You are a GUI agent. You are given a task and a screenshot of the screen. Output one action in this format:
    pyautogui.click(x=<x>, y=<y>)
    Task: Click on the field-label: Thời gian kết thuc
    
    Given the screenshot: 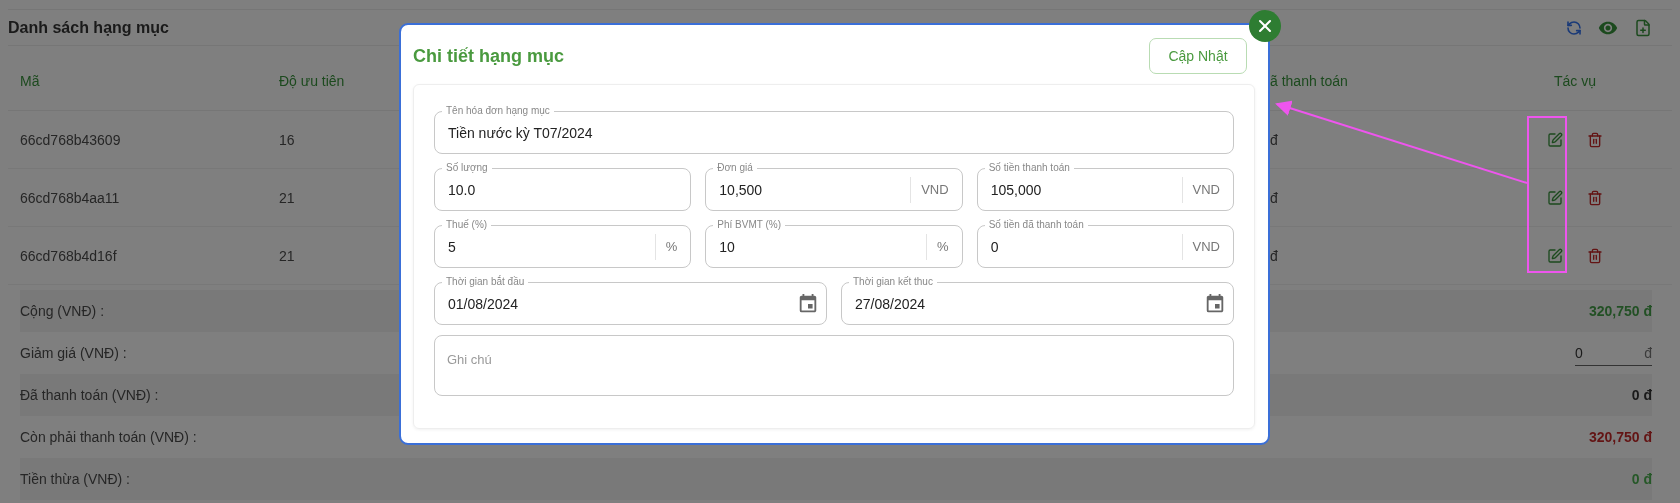 What is the action you would take?
    pyautogui.click(x=893, y=282)
    